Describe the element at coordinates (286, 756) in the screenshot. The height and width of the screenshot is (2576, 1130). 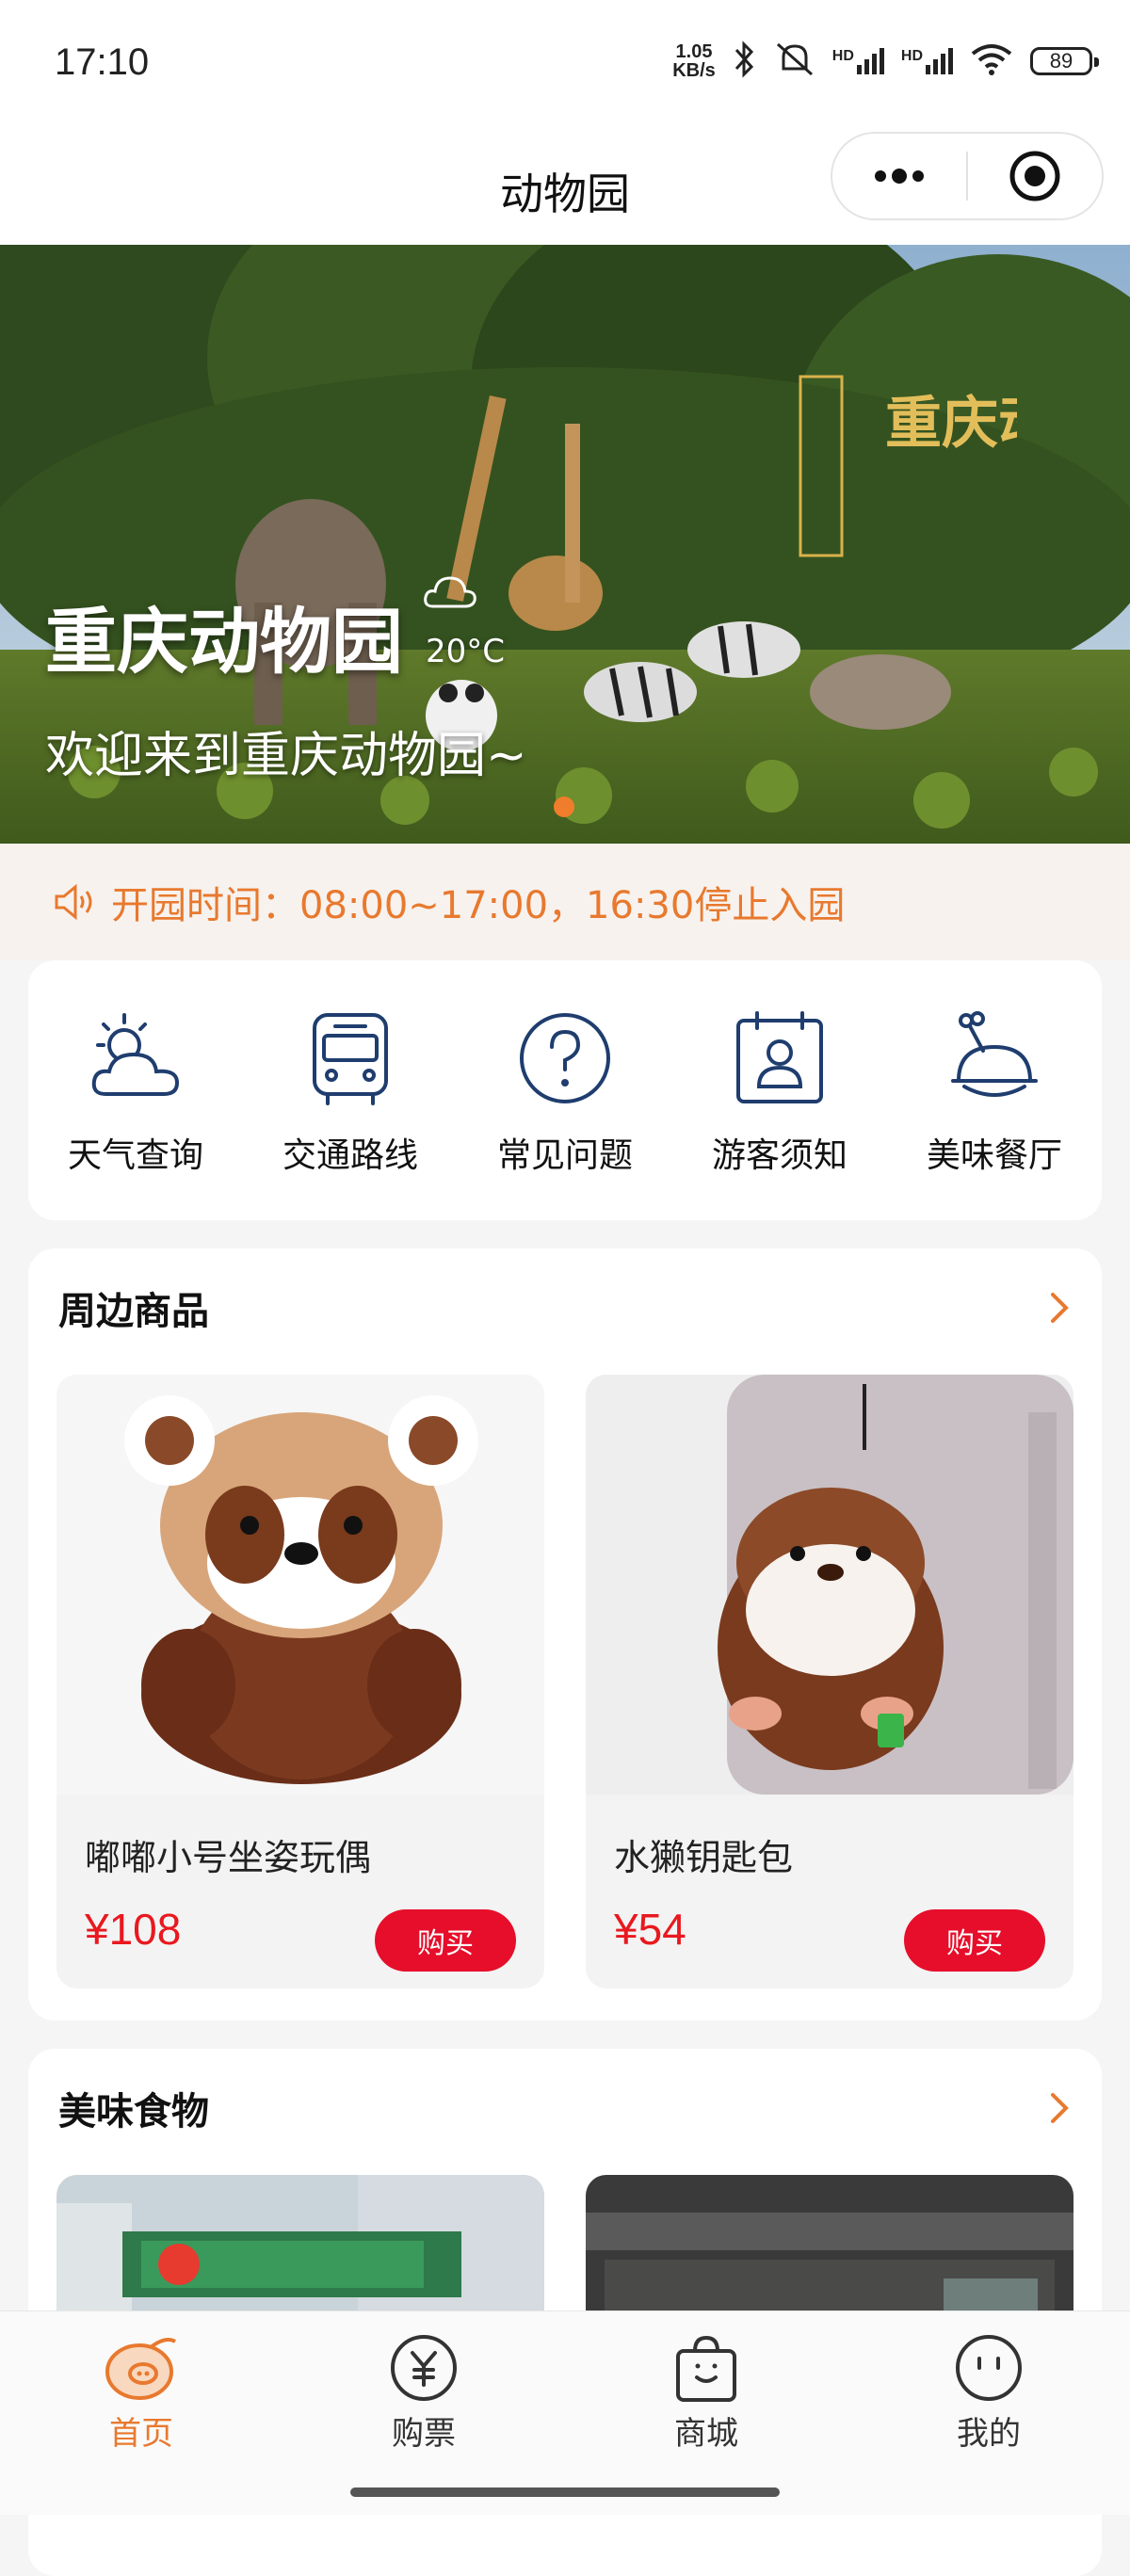
I see `banner-subtitle: 欢迎来到重庆动物园~` at that location.